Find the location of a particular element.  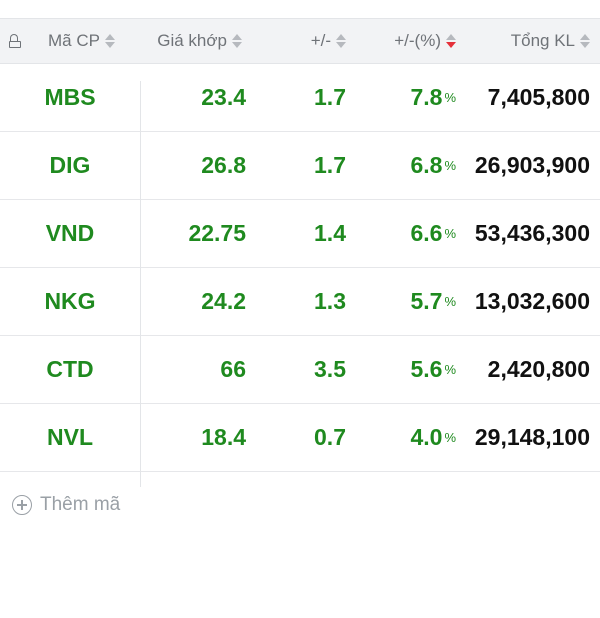

price-cell: 23.4 is located at coordinates (195, 97).